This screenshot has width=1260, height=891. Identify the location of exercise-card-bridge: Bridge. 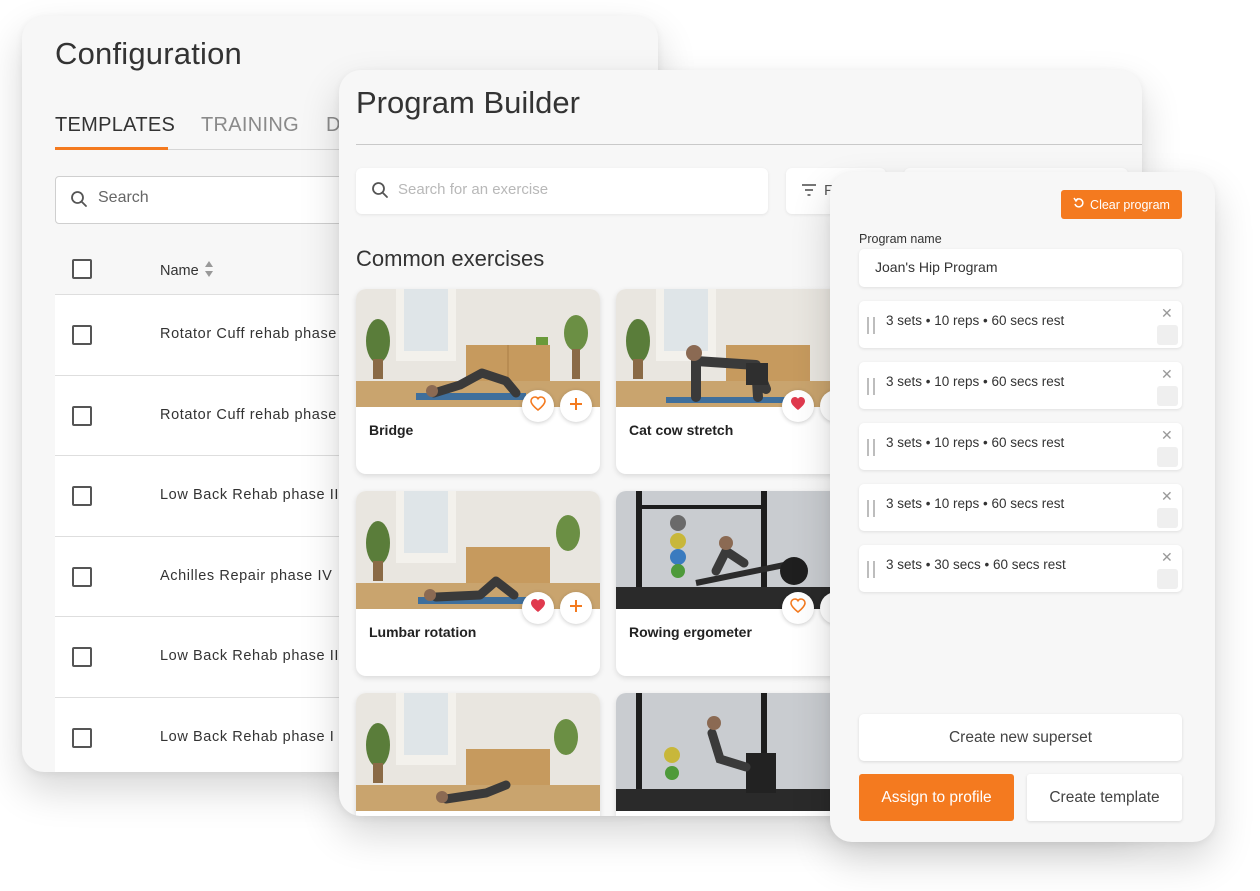
(478, 381).